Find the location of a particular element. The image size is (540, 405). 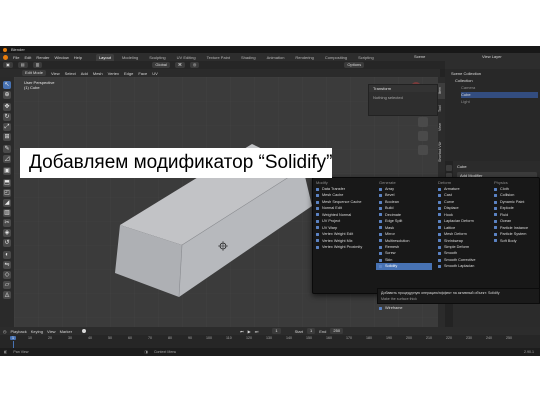

frame-label: 220 is located at coordinates (449, 338).